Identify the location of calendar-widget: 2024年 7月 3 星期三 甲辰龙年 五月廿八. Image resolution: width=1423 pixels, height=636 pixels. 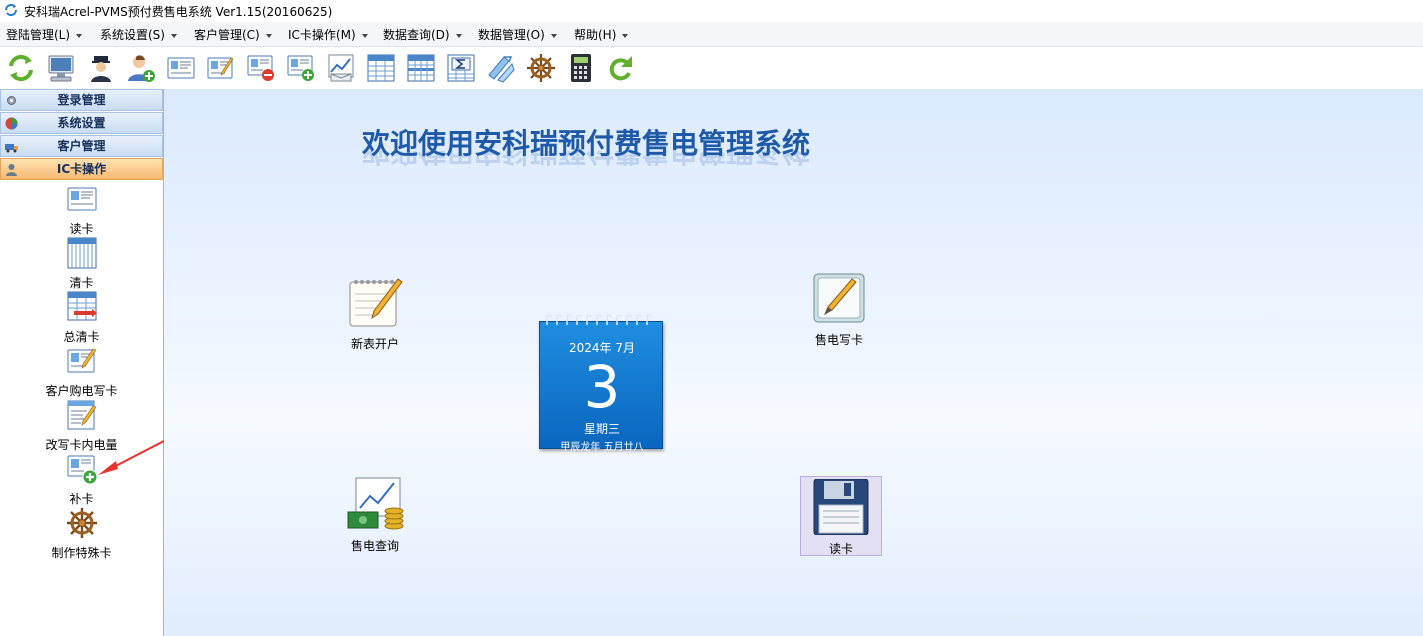
(601, 383).